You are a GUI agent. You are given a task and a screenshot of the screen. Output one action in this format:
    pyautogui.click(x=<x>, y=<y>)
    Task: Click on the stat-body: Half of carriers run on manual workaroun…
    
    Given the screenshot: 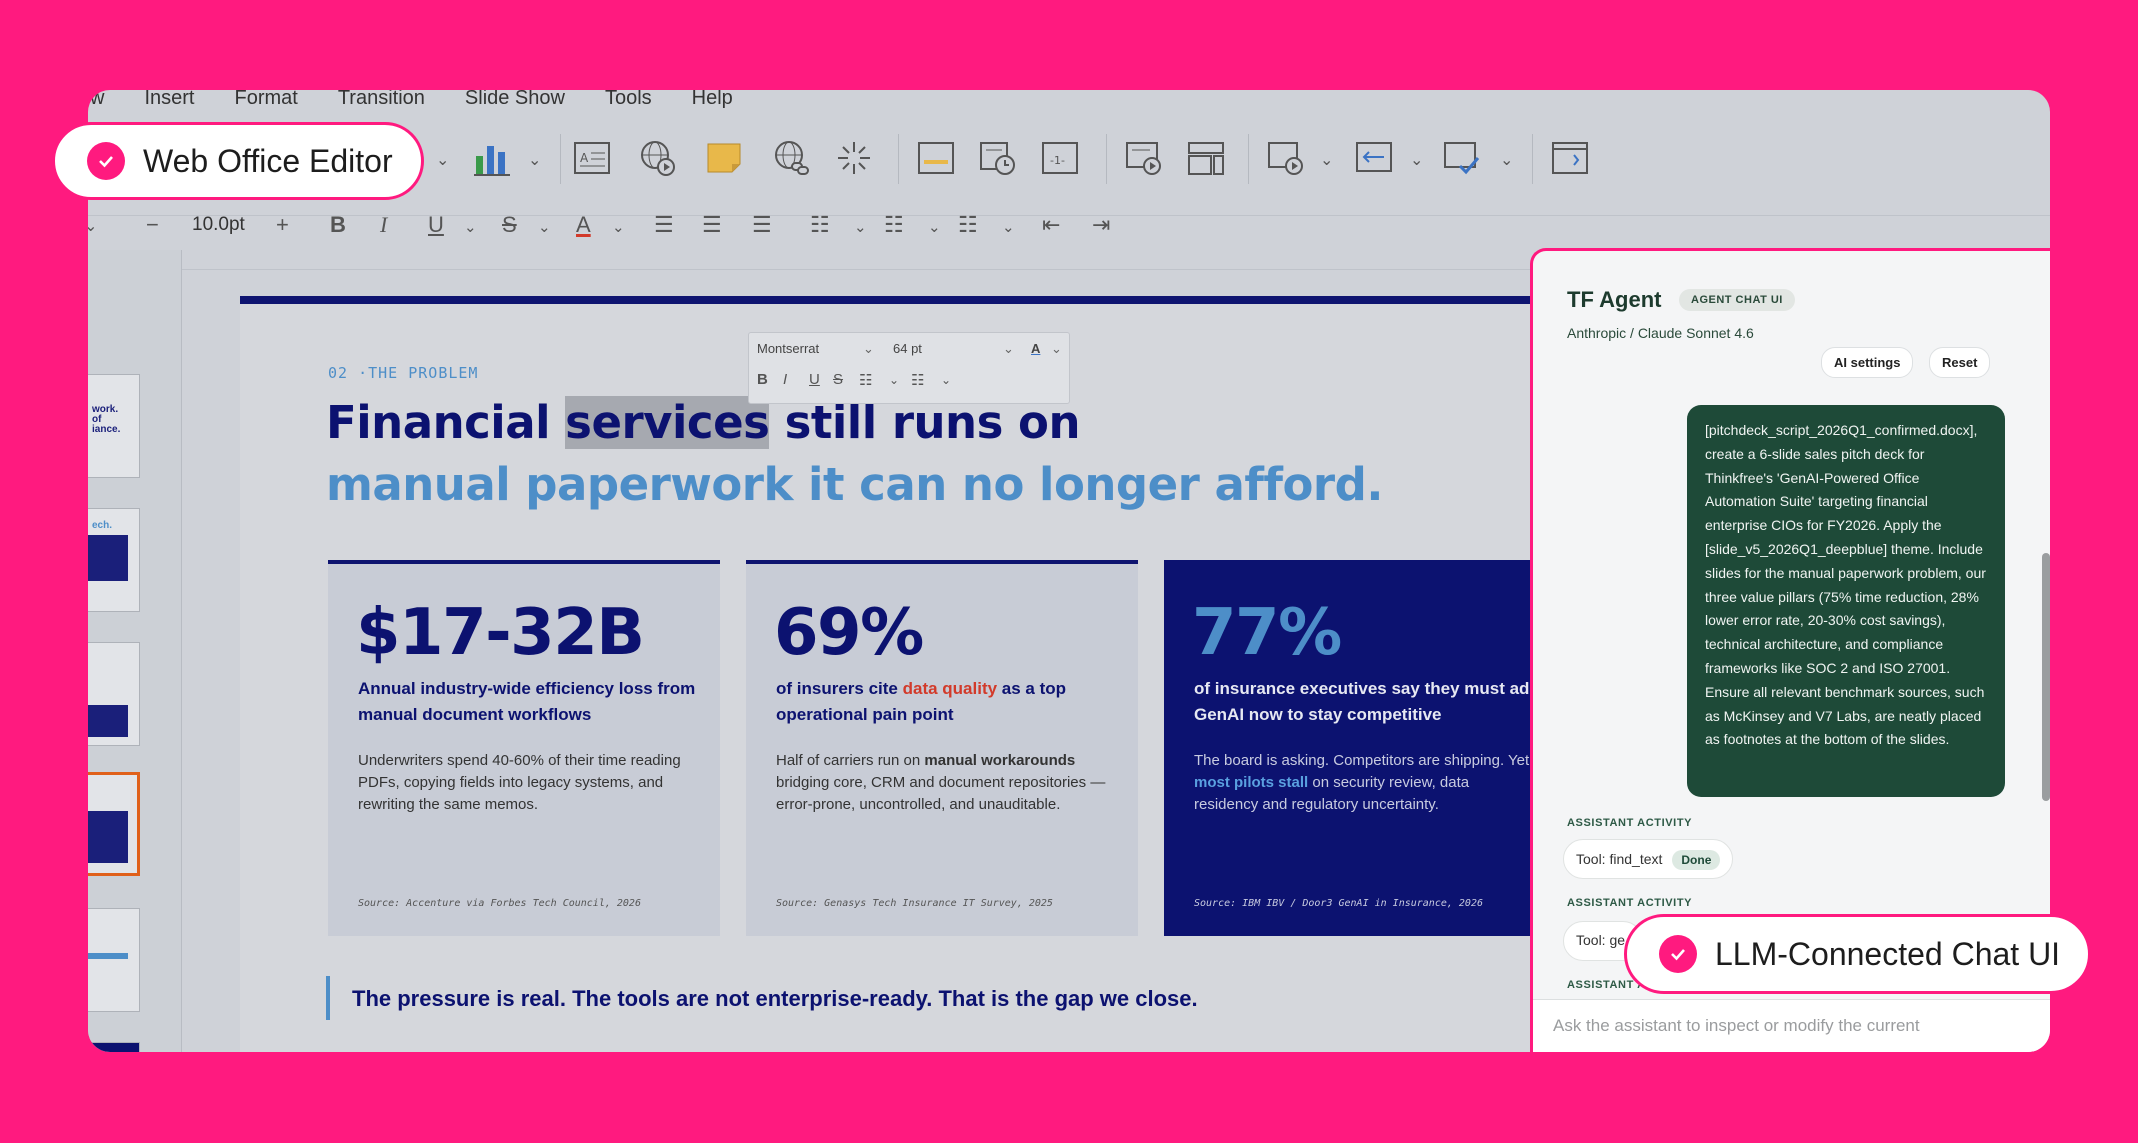 What is the action you would take?
    pyautogui.click(x=941, y=782)
    